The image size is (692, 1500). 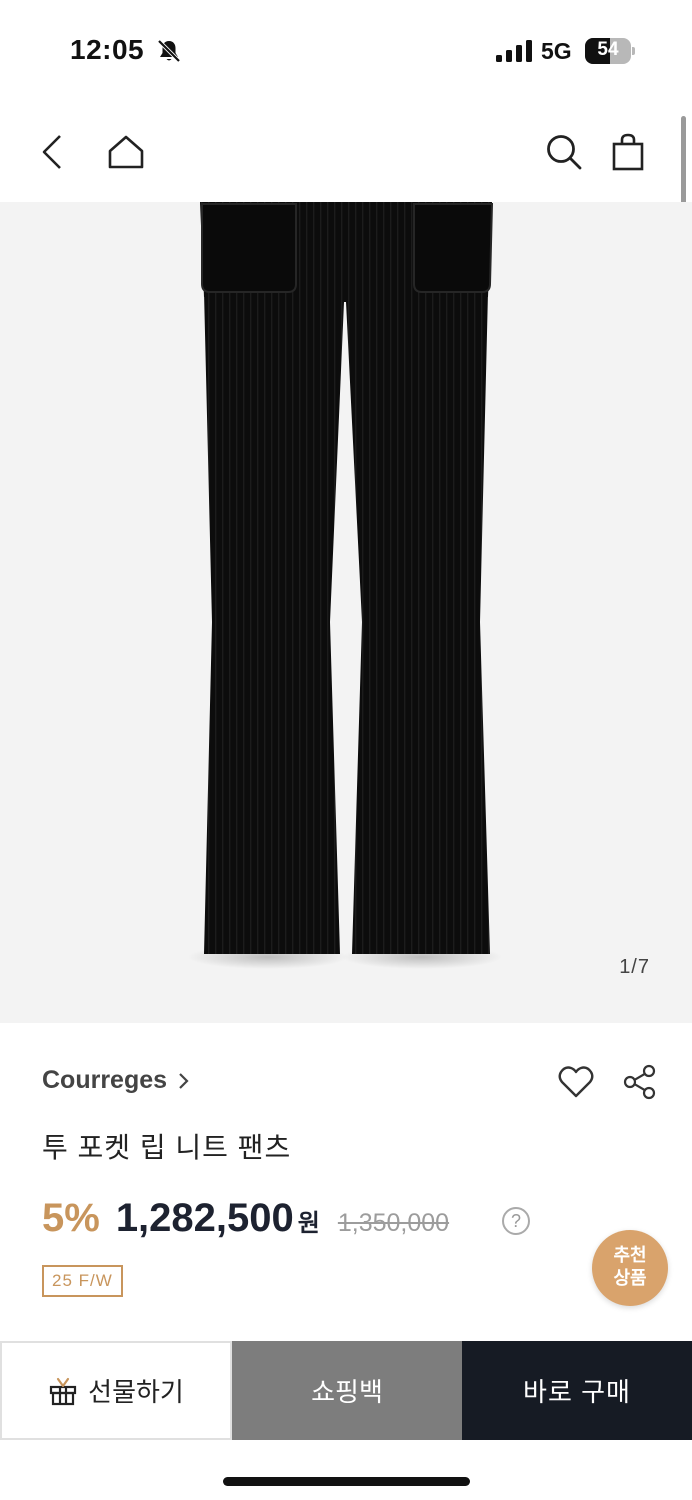 I want to click on brand-name: Courreges, so click(x=105, y=1080).